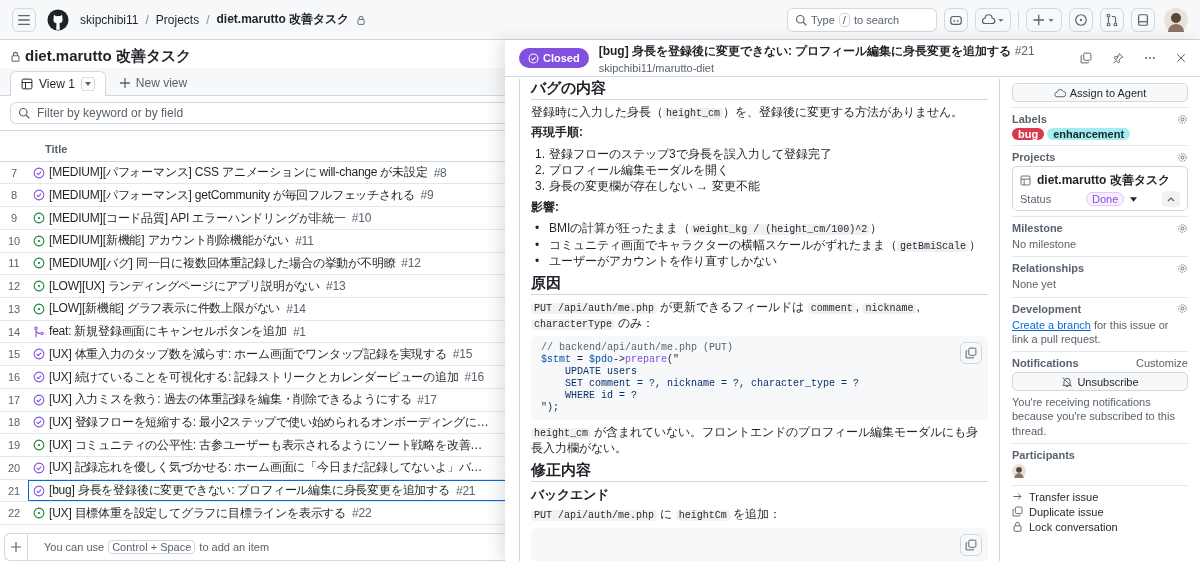 Image resolution: width=1200 pixels, height=561 pixels. I want to click on list-item: プロフィール編集モーダルを開く, so click(639, 170).